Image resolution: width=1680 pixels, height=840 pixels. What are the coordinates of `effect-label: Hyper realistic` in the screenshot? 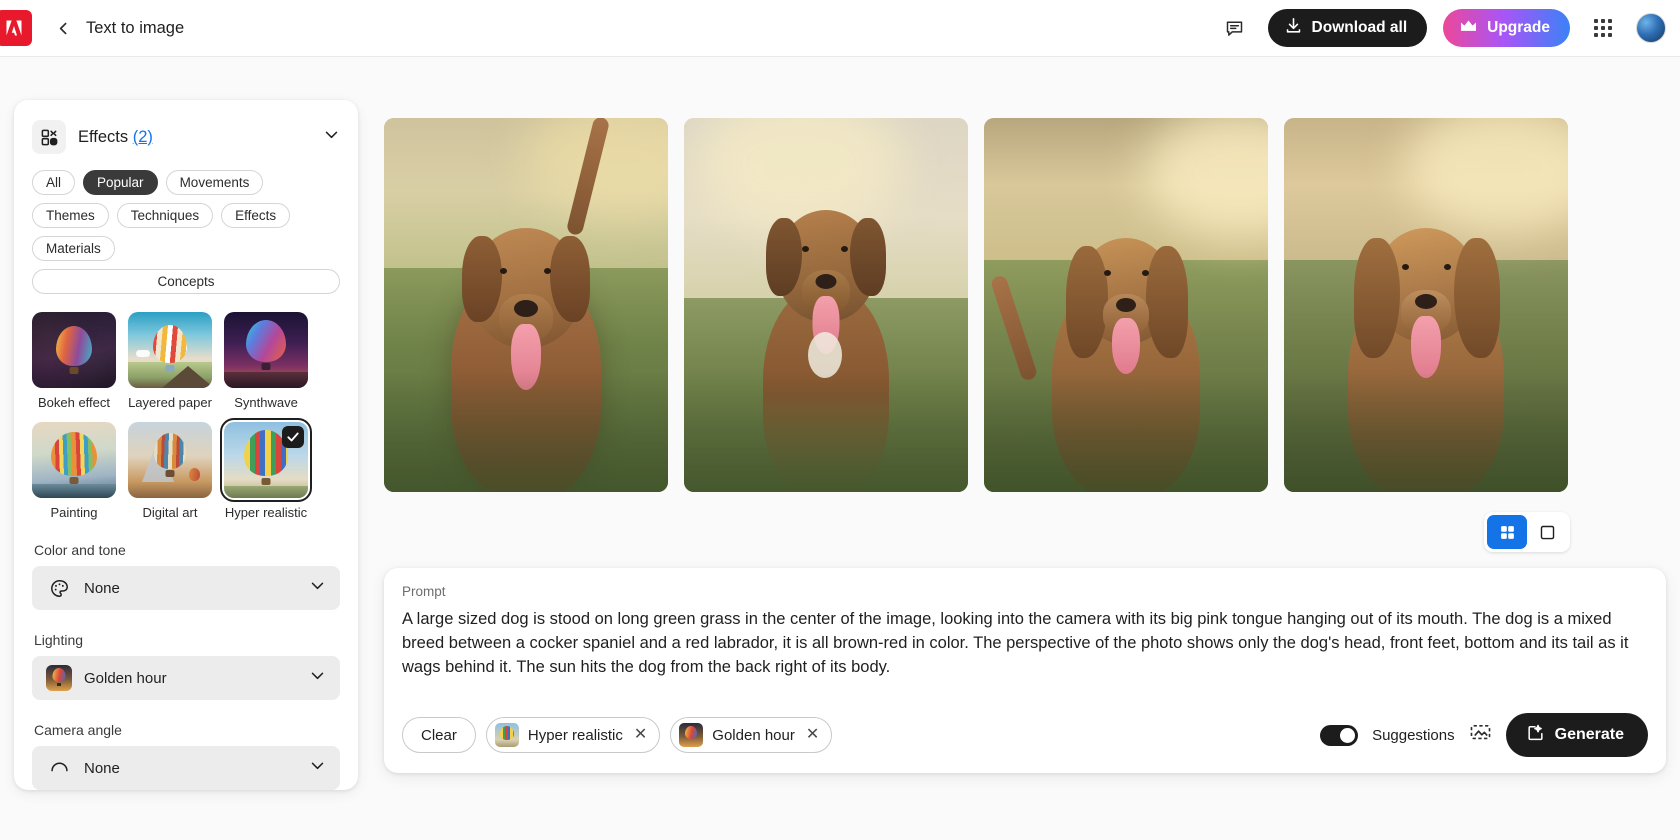 It's located at (266, 512).